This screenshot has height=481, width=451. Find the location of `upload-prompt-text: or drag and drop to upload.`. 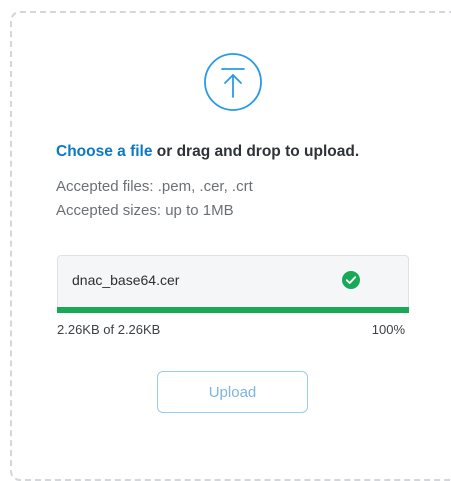

upload-prompt-text: or drag and drop to upload. is located at coordinates (256, 151).